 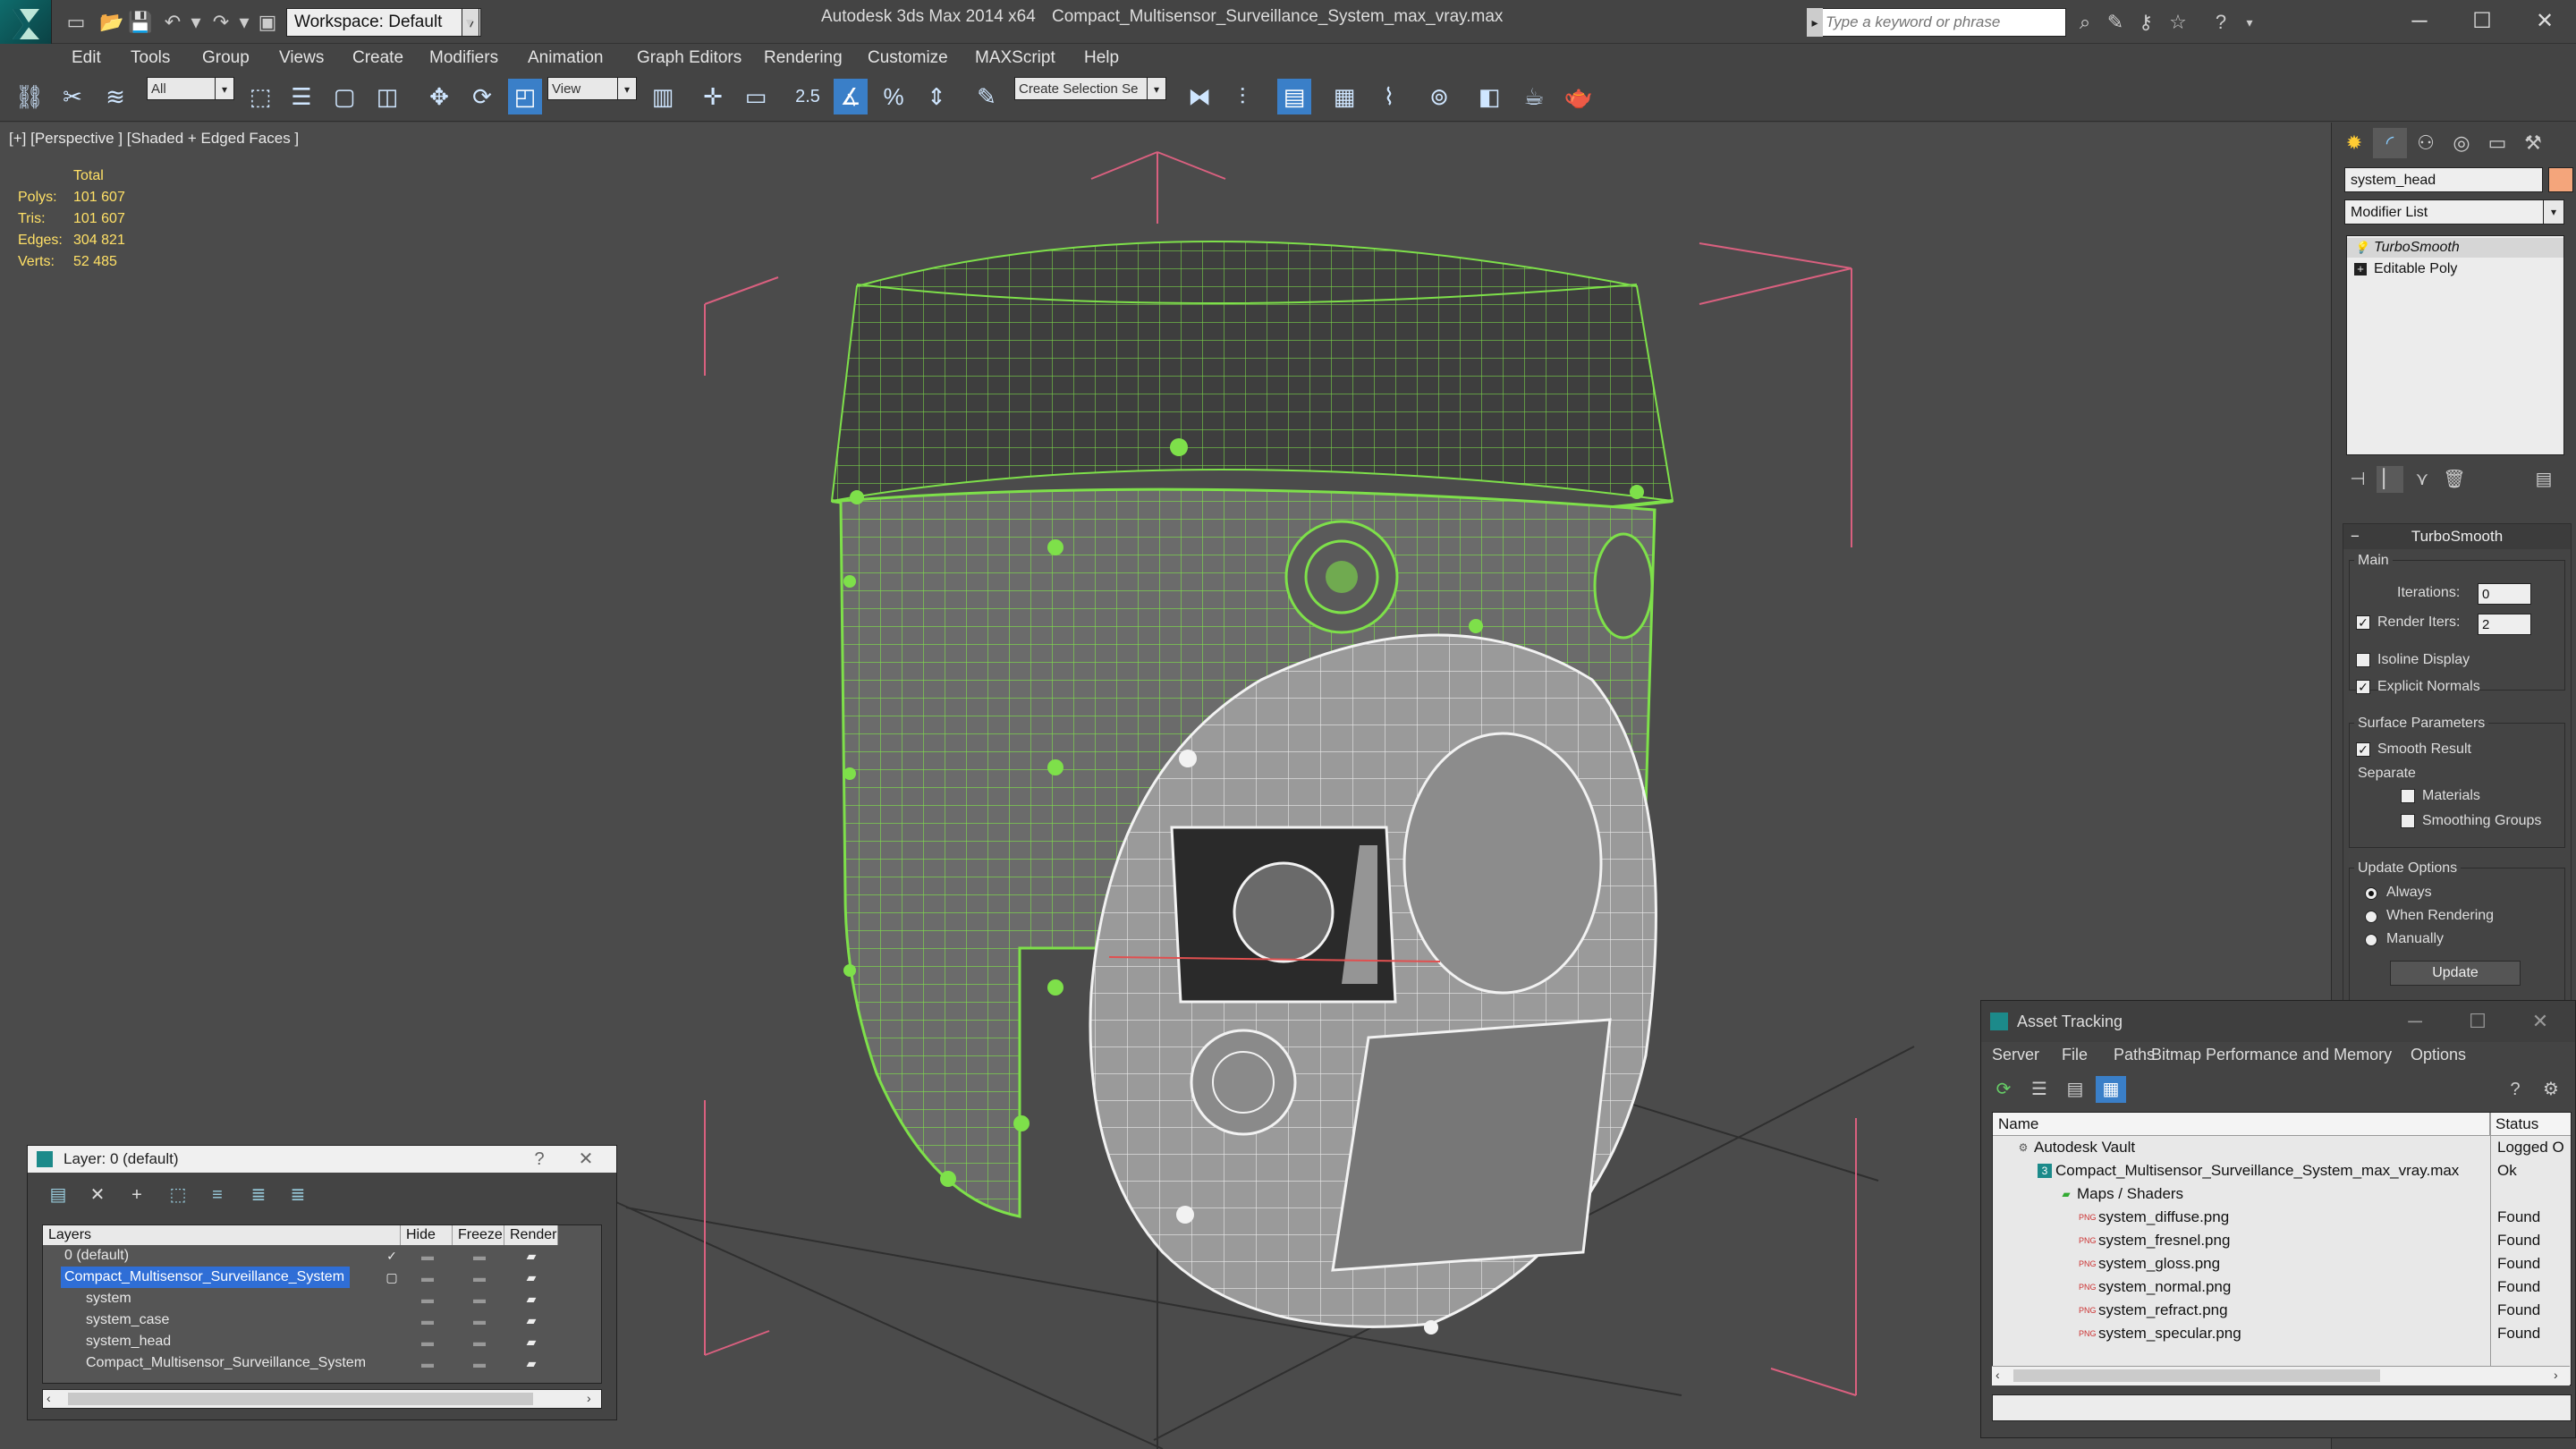 What do you see at coordinates (2515, 1089) in the screenshot?
I see `asset-help-icon: ?` at bounding box center [2515, 1089].